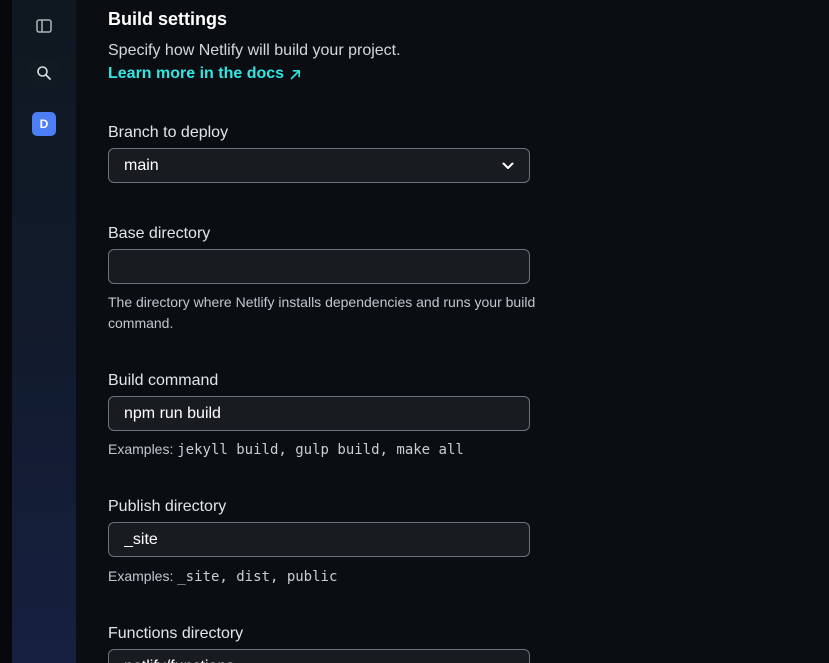  I want to click on build-command-label: Build command, so click(163, 380).